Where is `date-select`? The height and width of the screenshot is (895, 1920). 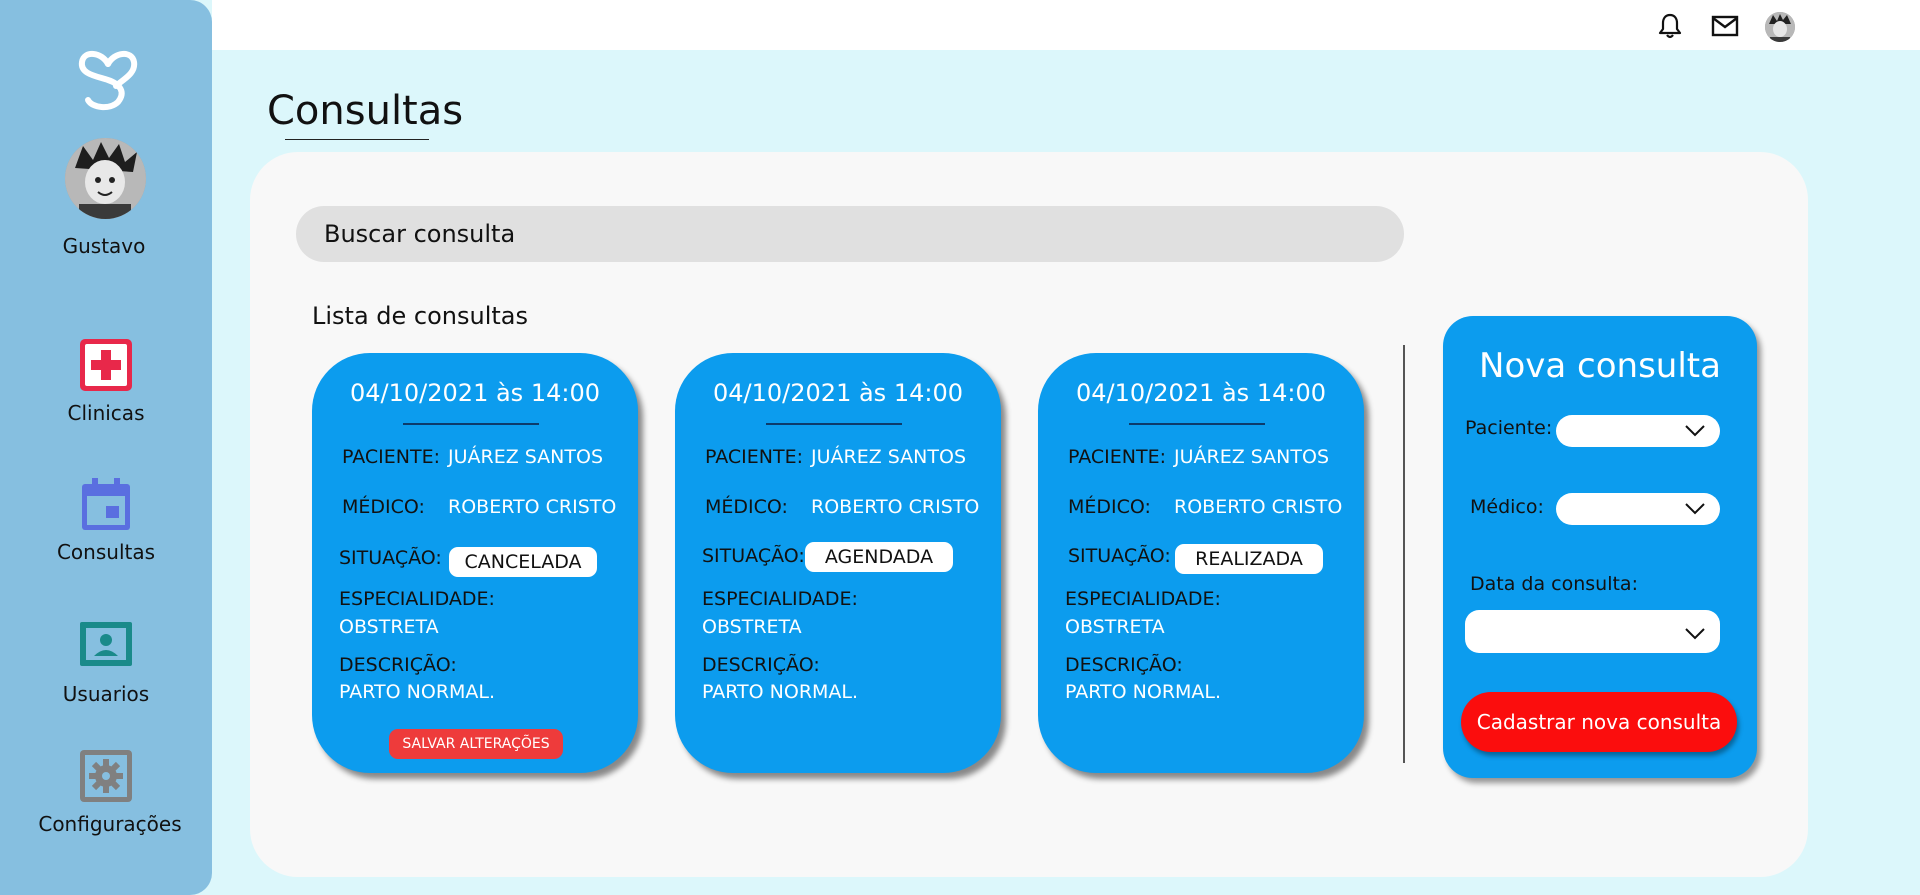
date-select is located at coordinates (1592, 631).